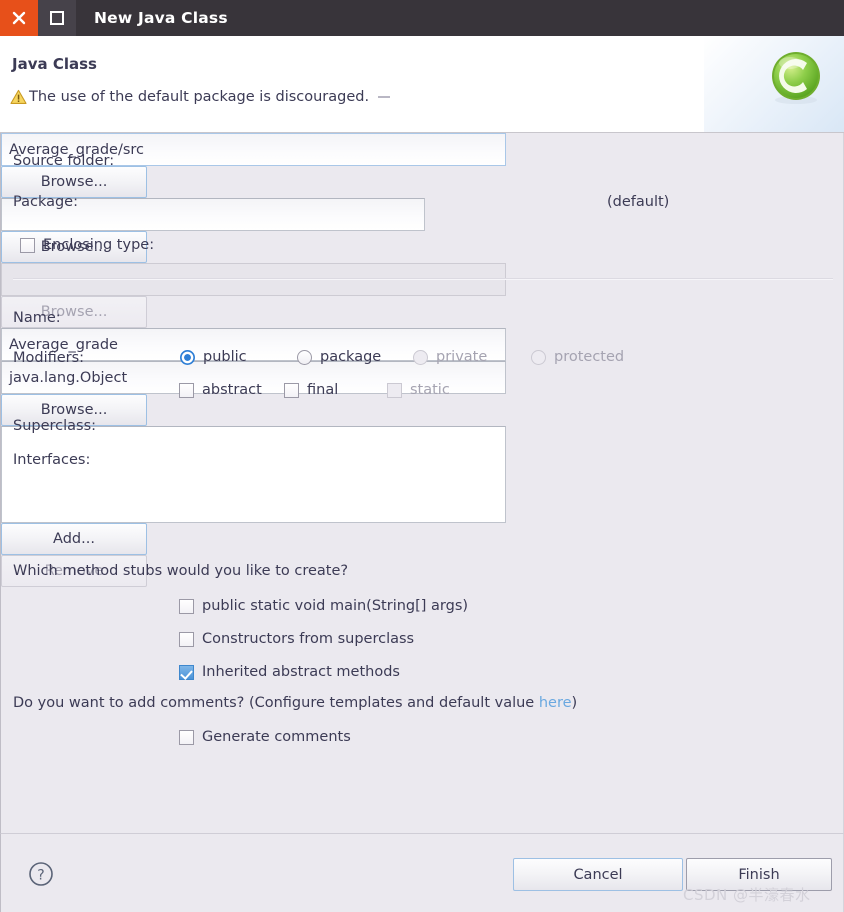 This screenshot has height=912, width=844. I want to click on public-radio-circle, so click(187, 357).